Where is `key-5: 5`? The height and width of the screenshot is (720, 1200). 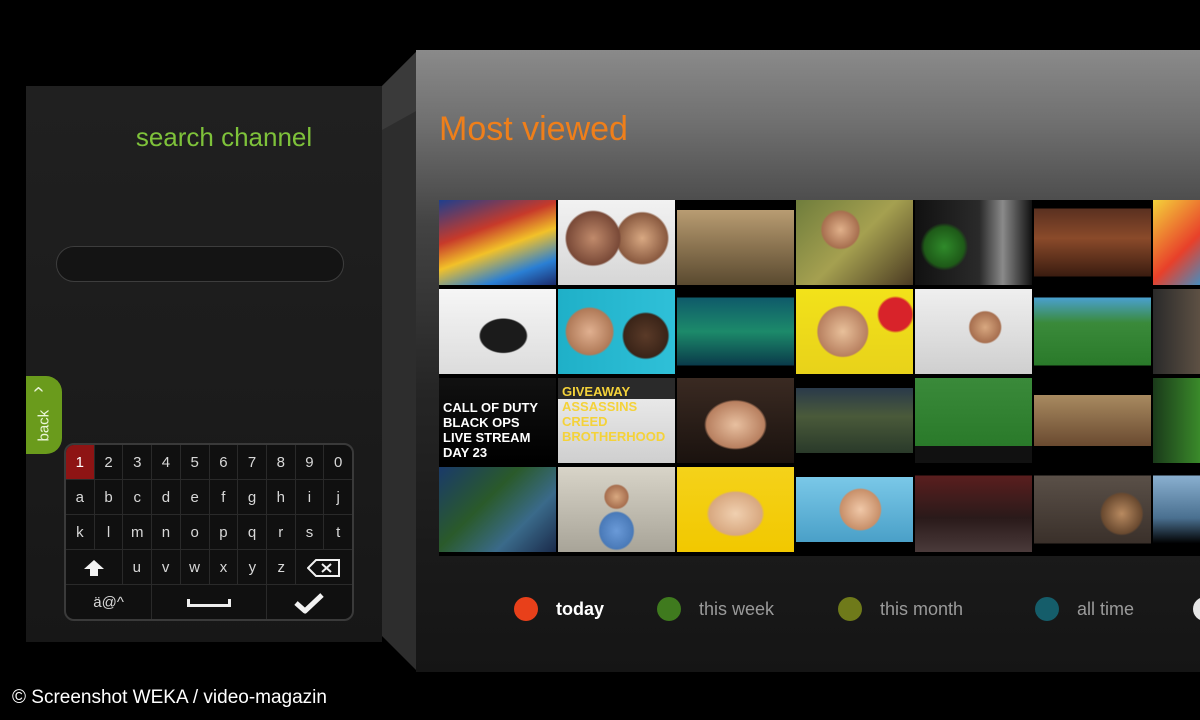 key-5: 5 is located at coordinates (195, 462).